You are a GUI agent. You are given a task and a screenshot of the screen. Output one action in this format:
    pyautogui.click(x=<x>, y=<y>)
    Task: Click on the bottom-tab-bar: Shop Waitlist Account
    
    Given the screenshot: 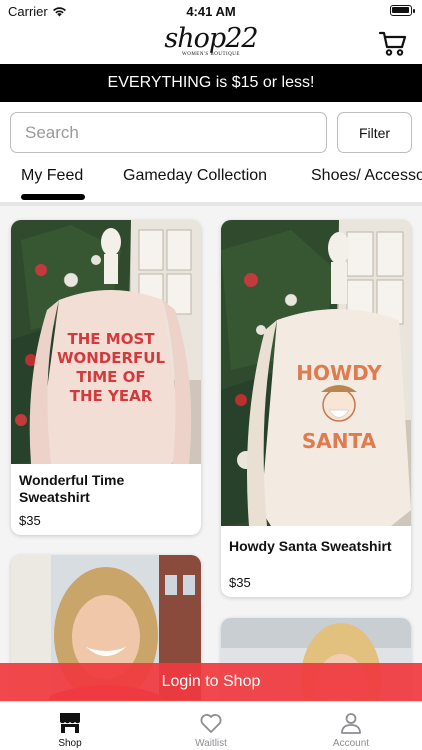 What is the action you would take?
    pyautogui.click(x=211, y=725)
    